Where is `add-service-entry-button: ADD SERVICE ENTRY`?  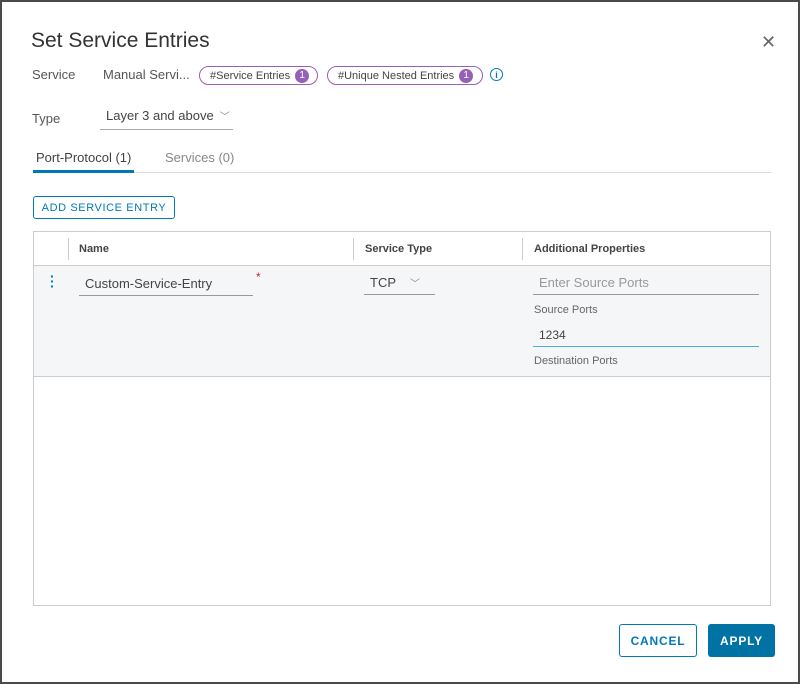 add-service-entry-button: ADD SERVICE ENTRY is located at coordinates (104, 207).